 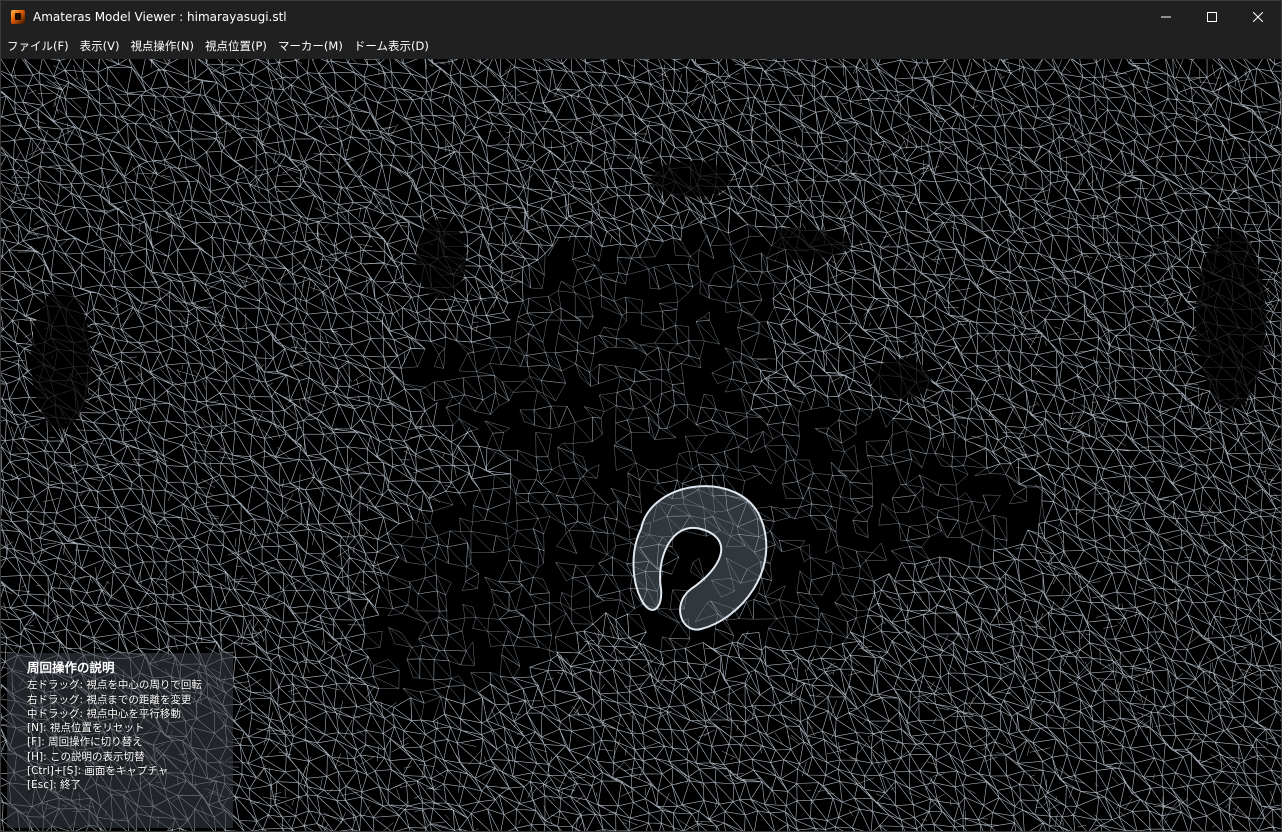 I want to click on help-title: 周回操作の説明, so click(x=71, y=667).